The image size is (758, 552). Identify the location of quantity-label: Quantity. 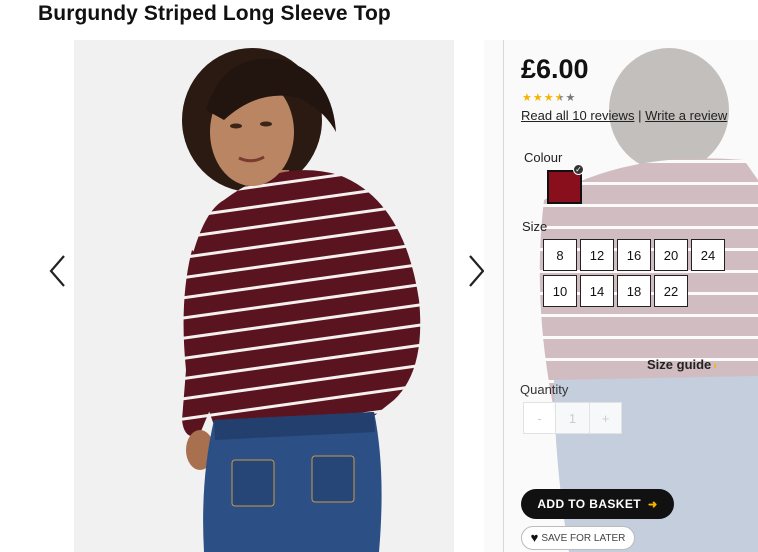
(544, 389).